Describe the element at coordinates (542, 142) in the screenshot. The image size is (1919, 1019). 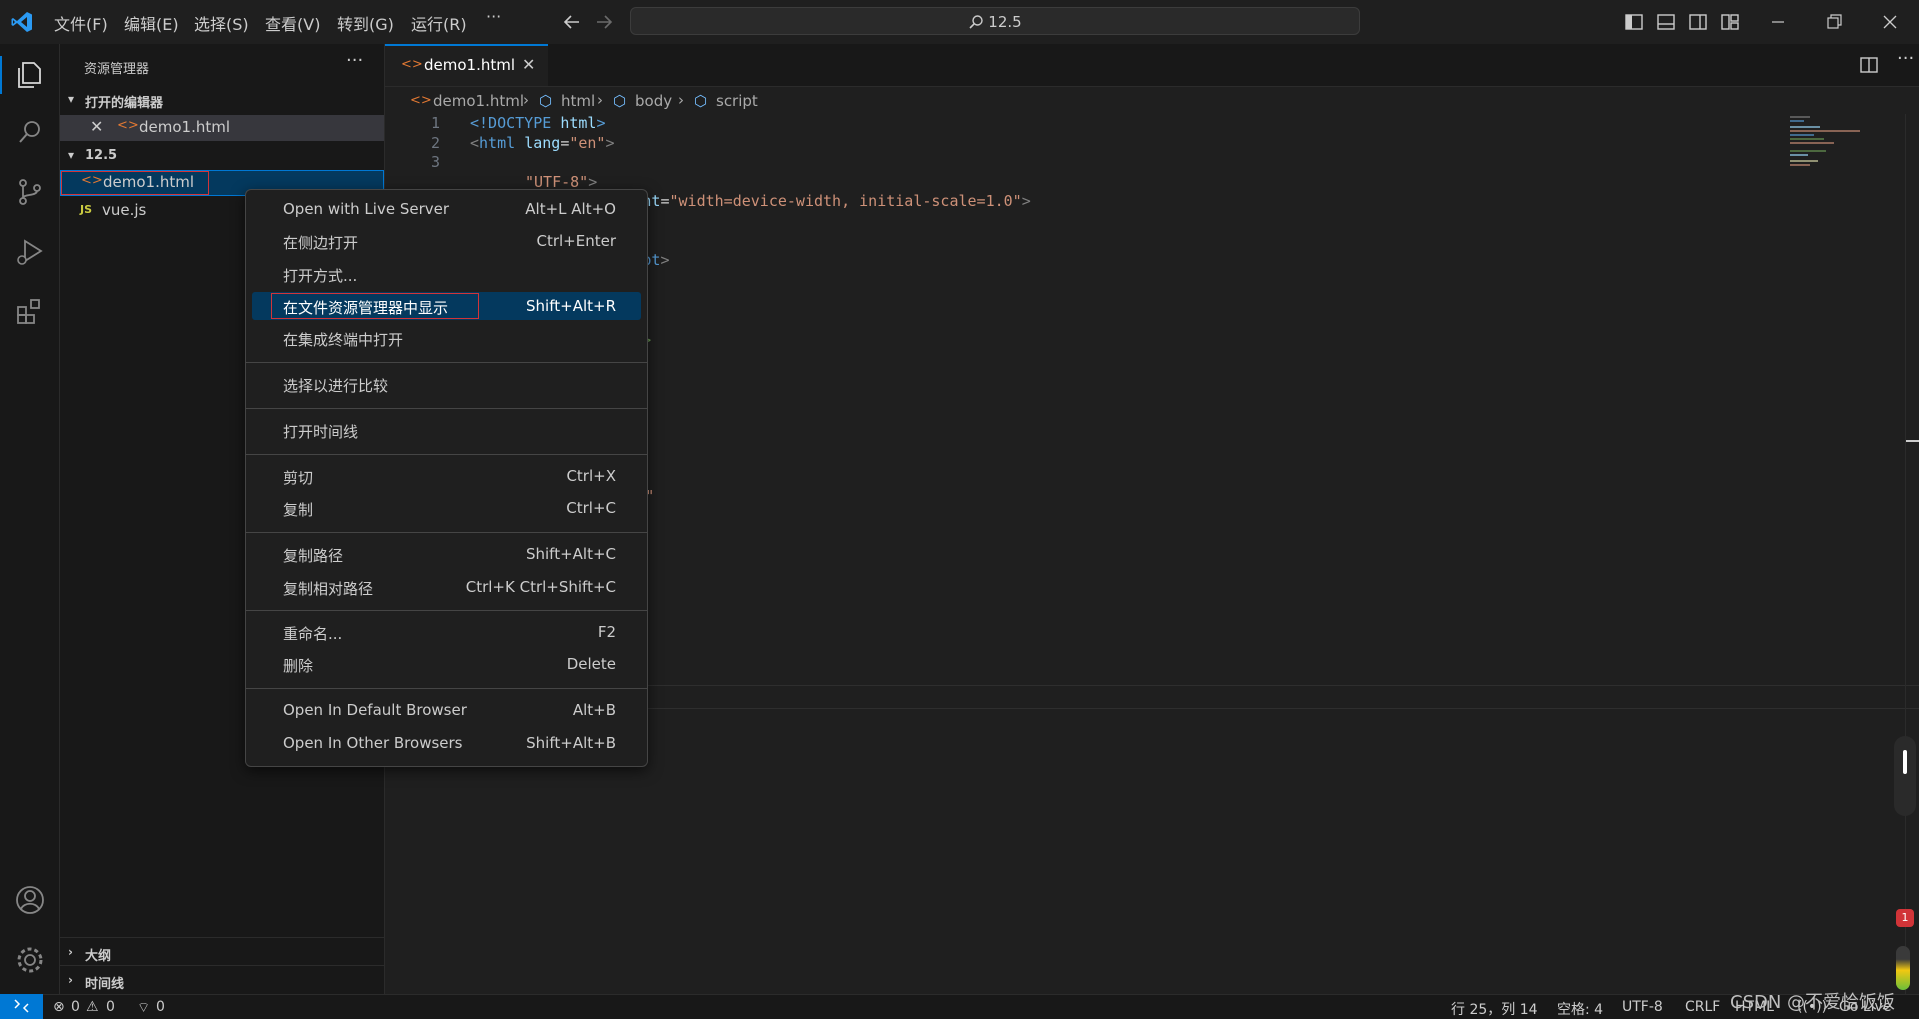
I see `code-line: <html lang="en">` at that location.